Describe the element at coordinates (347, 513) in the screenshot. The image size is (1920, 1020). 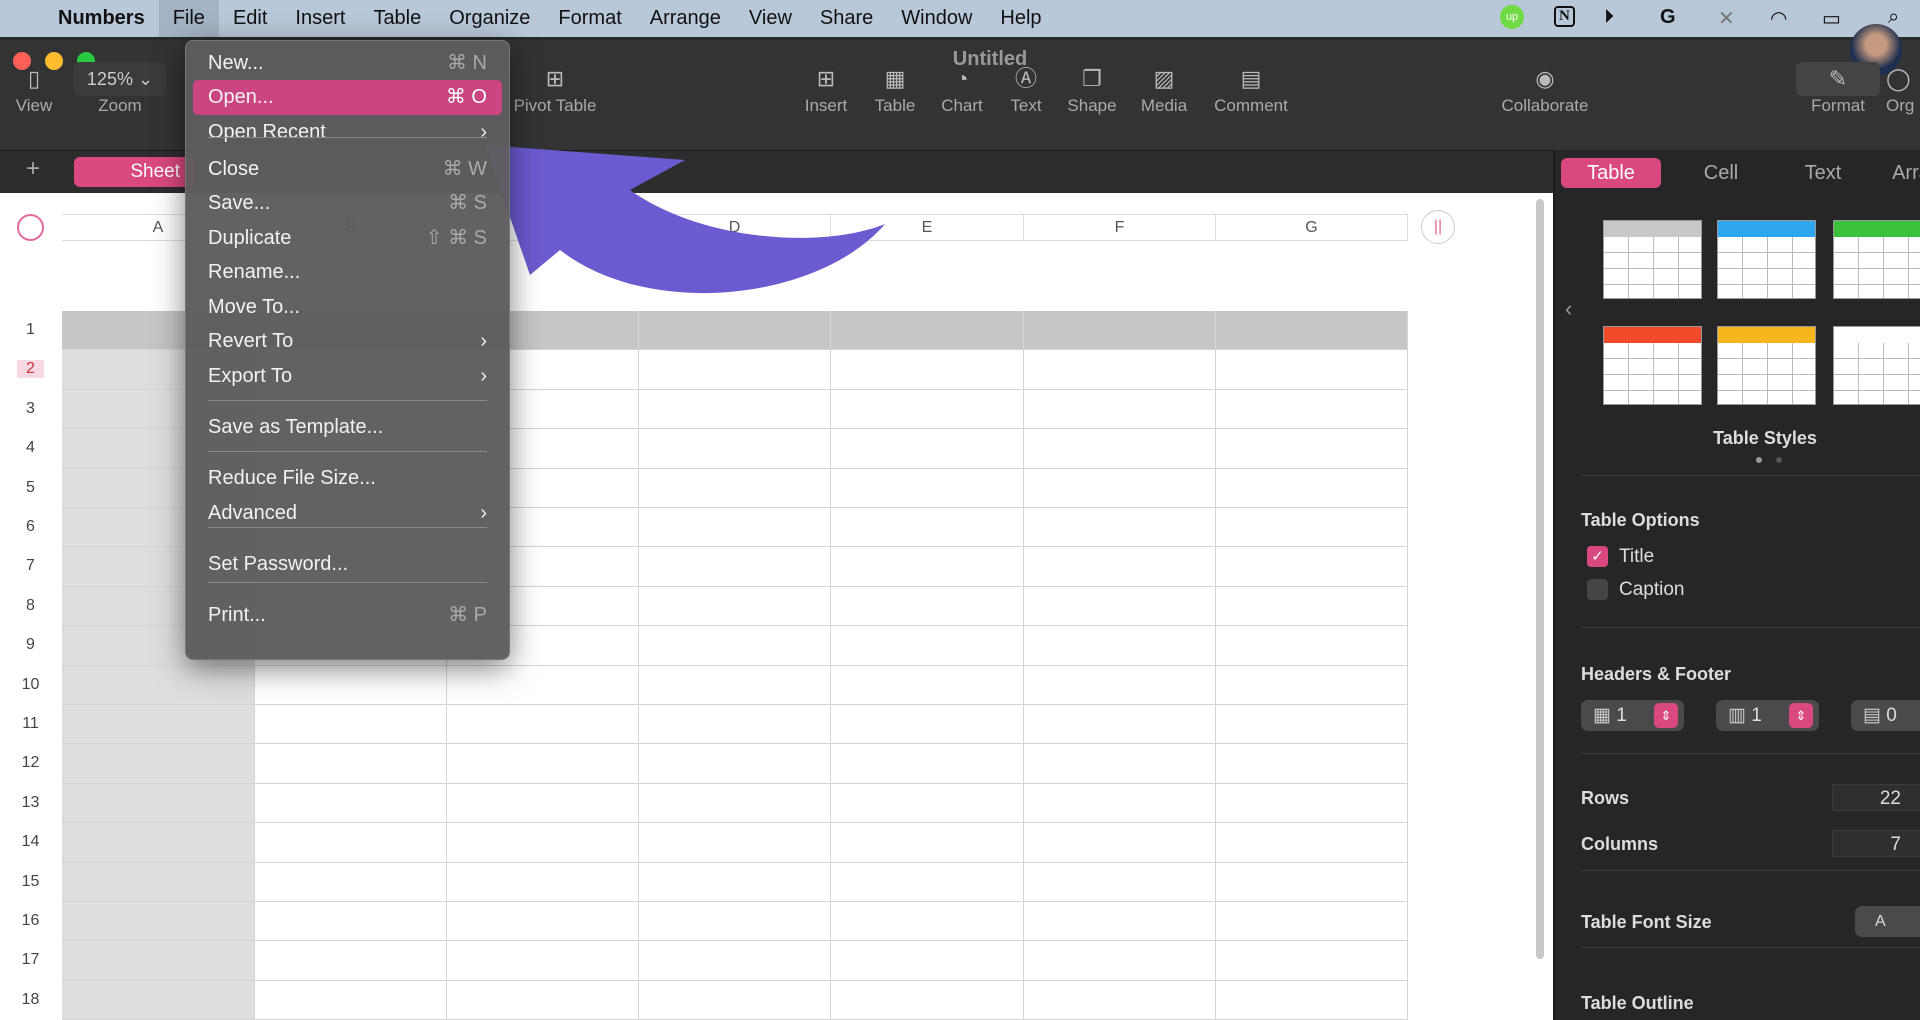
I see `menu-item-advanced: Advanced ›` at that location.